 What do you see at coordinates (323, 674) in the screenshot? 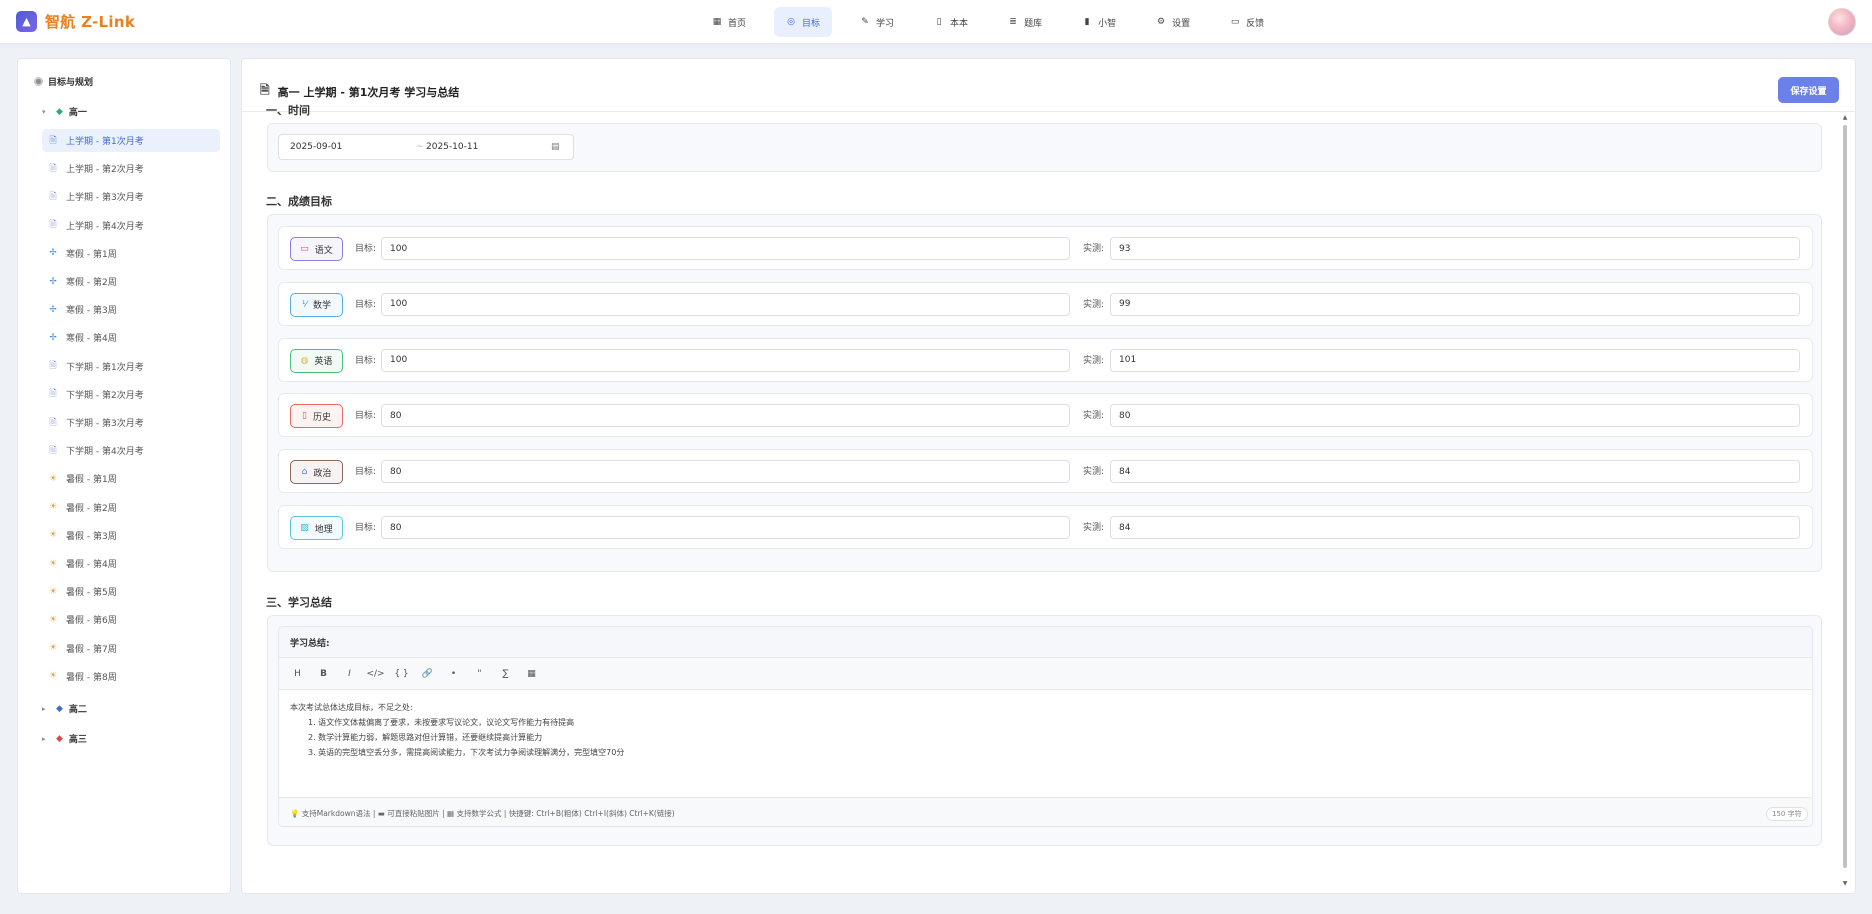
I see `bold-button: B` at bounding box center [323, 674].